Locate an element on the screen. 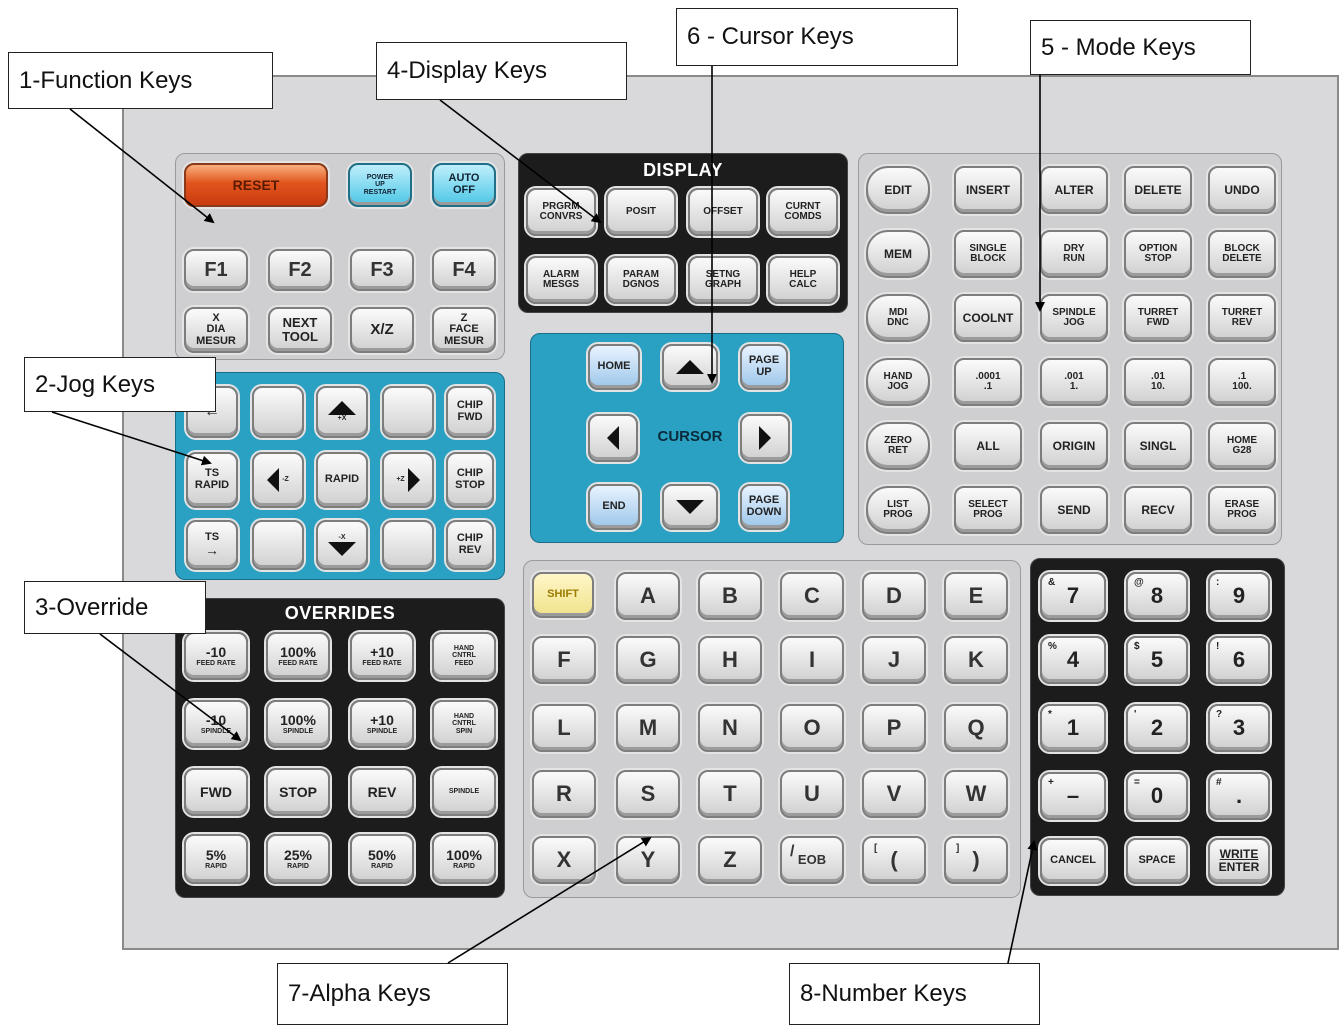  mode-key-mdi-dnc: MDI DNC is located at coordinates (898, 318).